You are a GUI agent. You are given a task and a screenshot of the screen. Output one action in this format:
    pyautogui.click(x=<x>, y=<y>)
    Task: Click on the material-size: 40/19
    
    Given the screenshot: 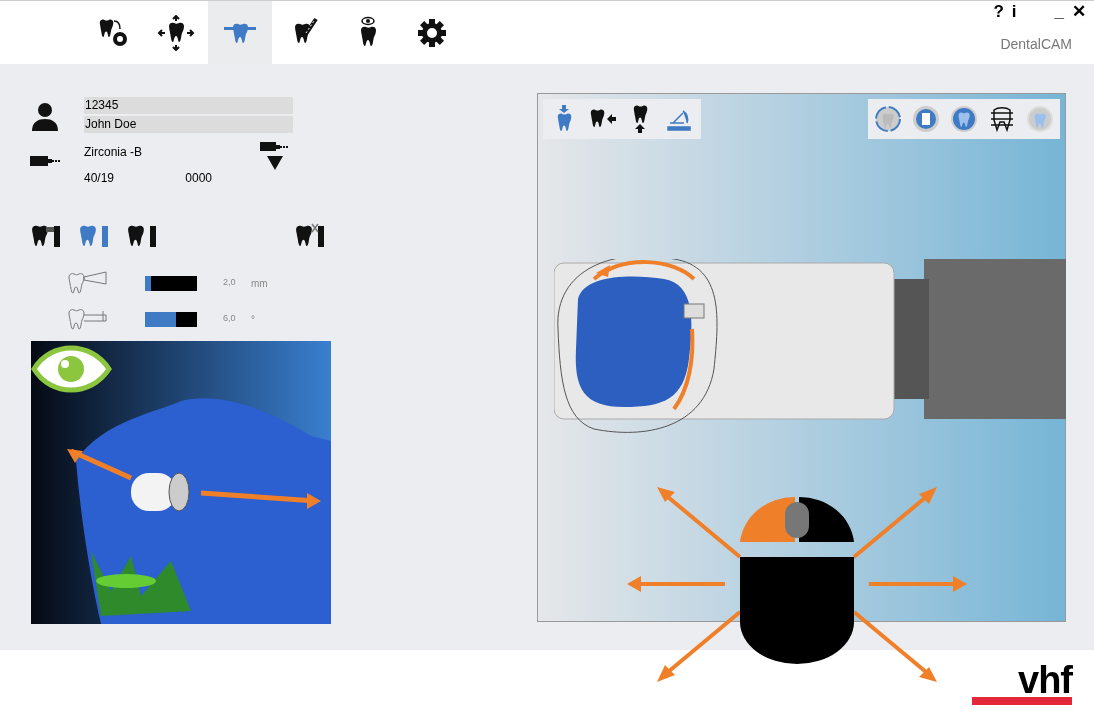 What is the action you would take?
    pyautogui.click(x=99, y=178)
    